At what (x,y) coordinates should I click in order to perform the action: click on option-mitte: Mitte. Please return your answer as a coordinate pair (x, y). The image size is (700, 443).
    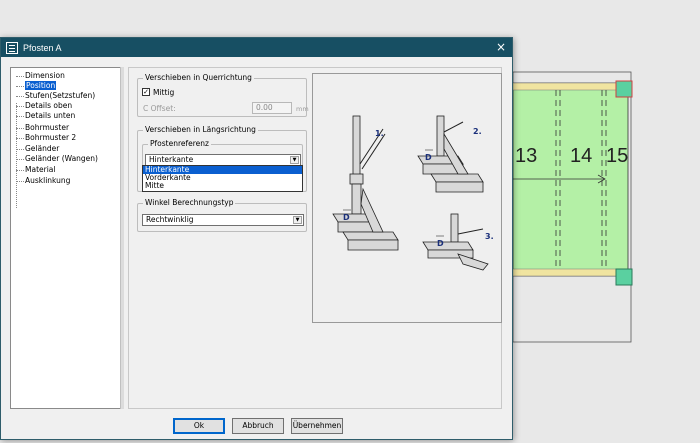
    Looking at the image, I should click on (222, 186).